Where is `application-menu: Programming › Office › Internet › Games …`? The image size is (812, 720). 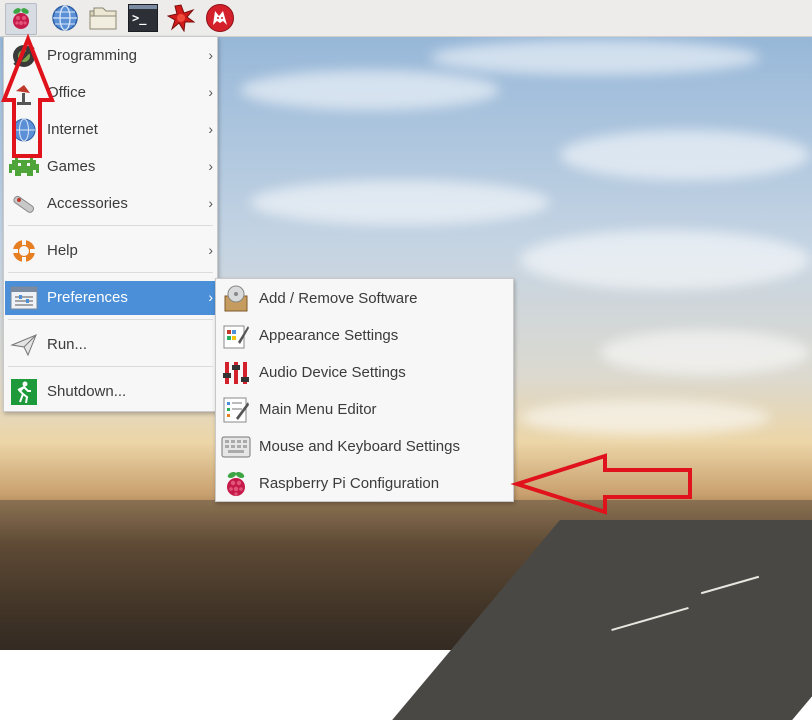 application-menu: Programming › Office › Internet › Games … is located at coordinates (110, 224).